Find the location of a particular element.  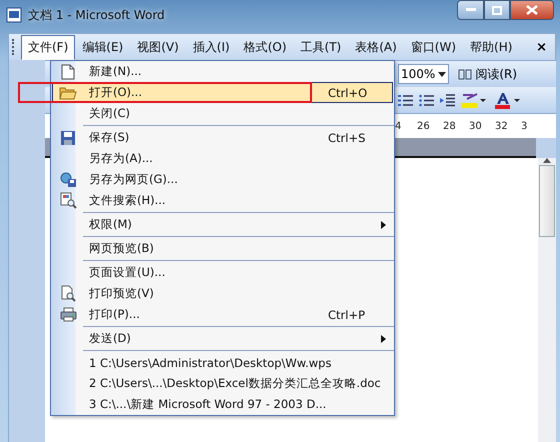

menu-item: 网页预览(B) is located at coordinates (222, 248).